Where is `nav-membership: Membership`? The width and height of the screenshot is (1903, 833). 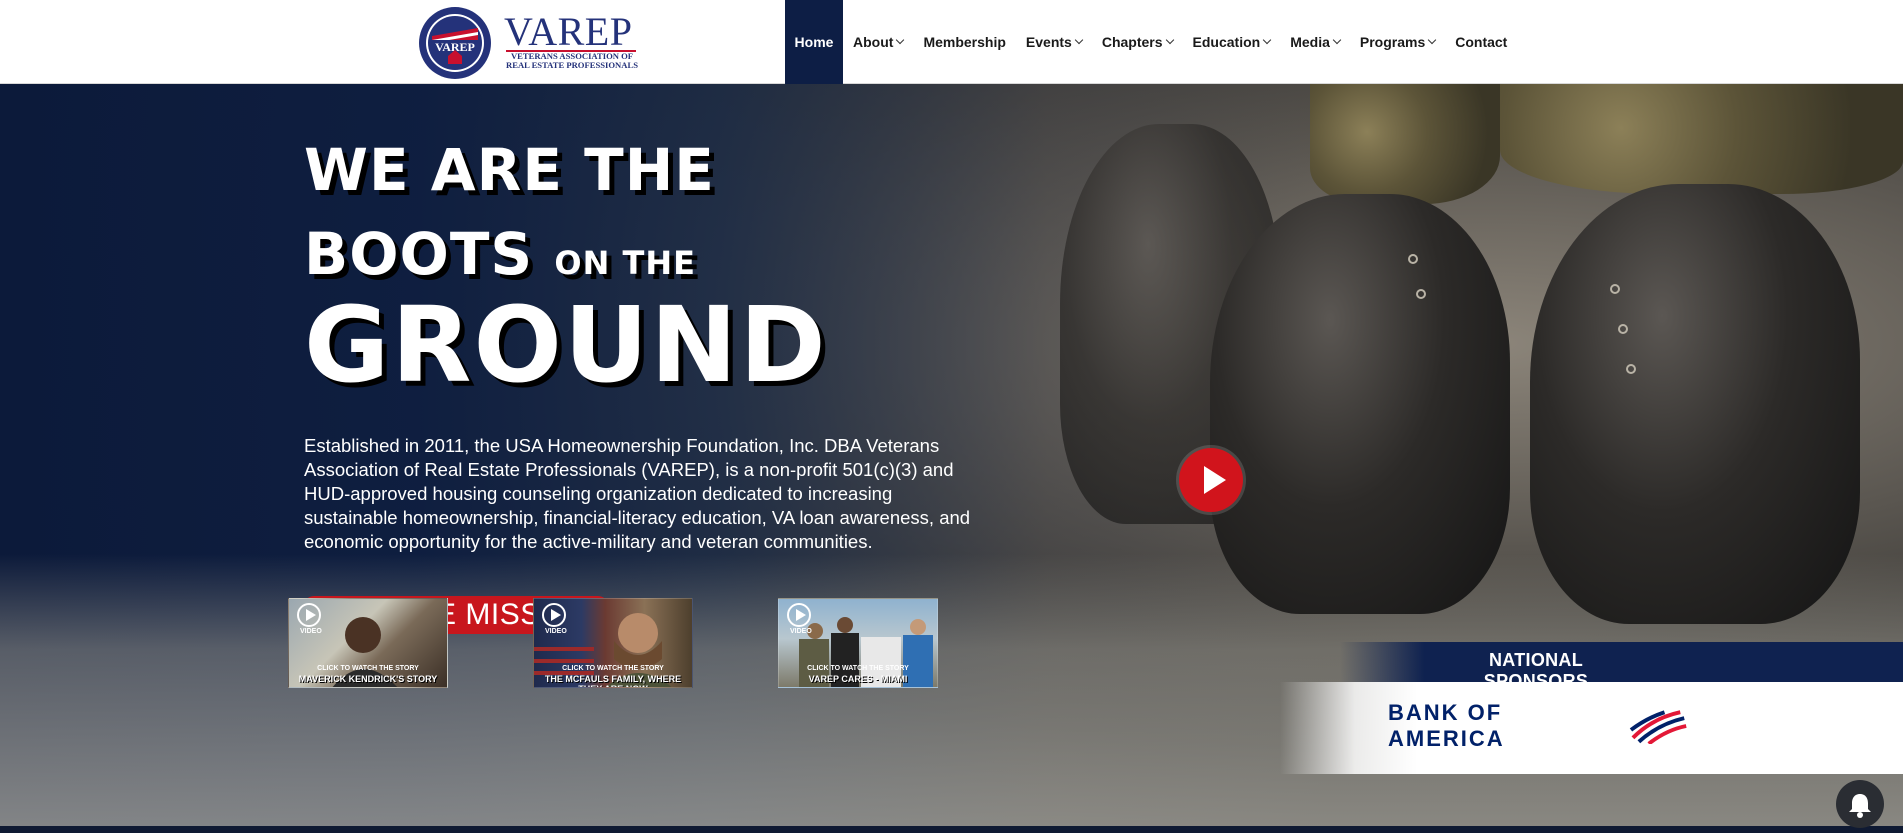
nav-membership: Membership is located at coordinates (964, 42).